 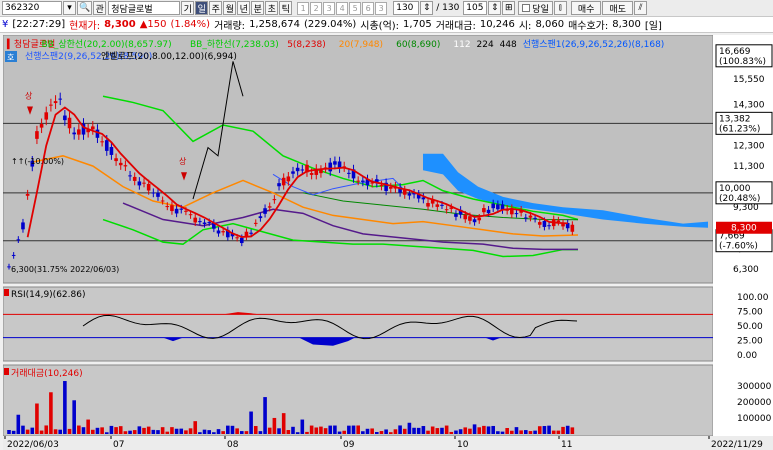 What do you see at coordinates (6, 371) in the screenshot?
I see `amount-legend-swatch` at bounding box center [6, 371].